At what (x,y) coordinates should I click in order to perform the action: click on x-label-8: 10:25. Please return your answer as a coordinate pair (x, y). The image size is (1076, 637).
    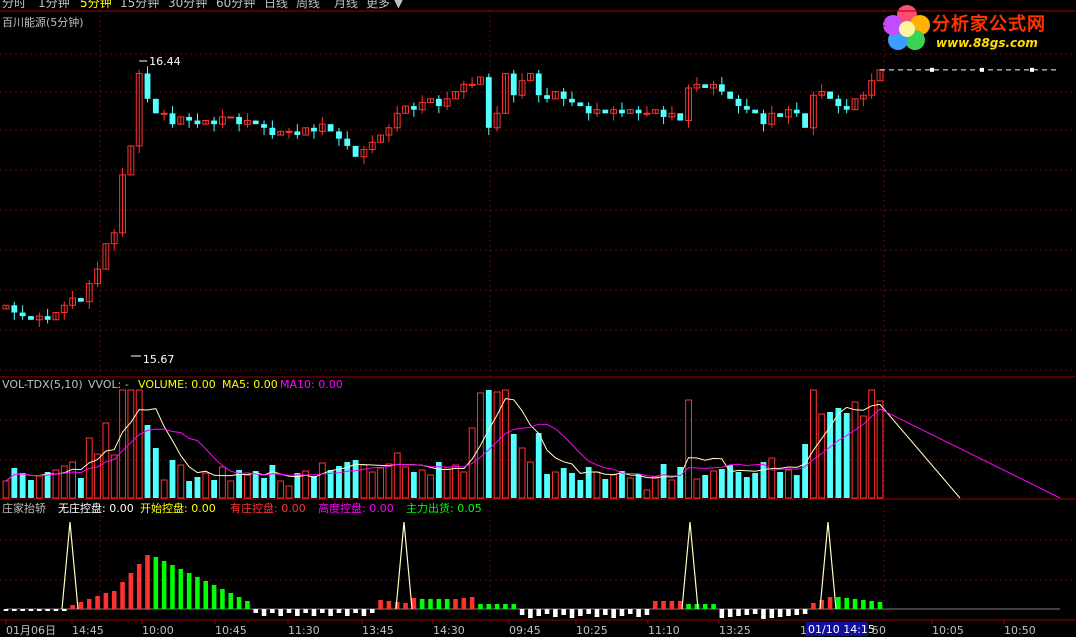
    Looking at the image, I should click on (592, 630).